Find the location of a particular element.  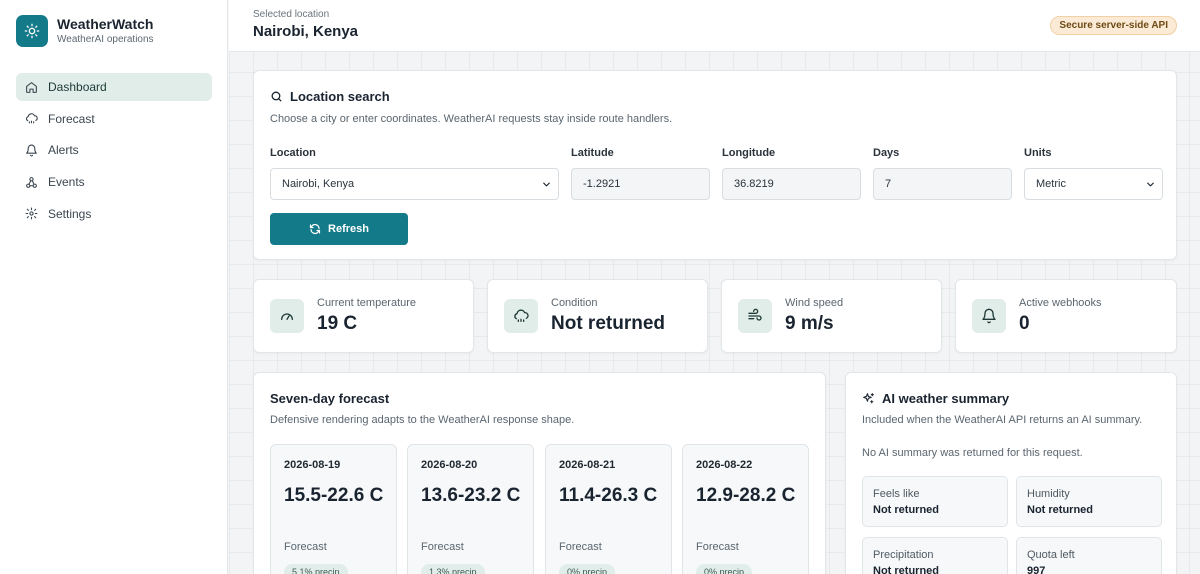

refresh-button: Refresh is located at coordinates (339, 229).